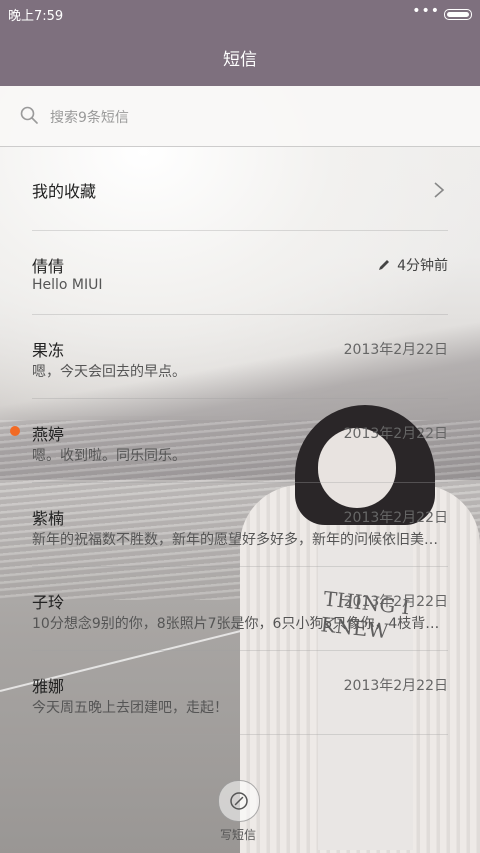 The height and width of the screenshot is (853, 480). Describe the element at coordinates (426, 11) in the screenshot. I see `notification-dots-icon: •••` at that location.